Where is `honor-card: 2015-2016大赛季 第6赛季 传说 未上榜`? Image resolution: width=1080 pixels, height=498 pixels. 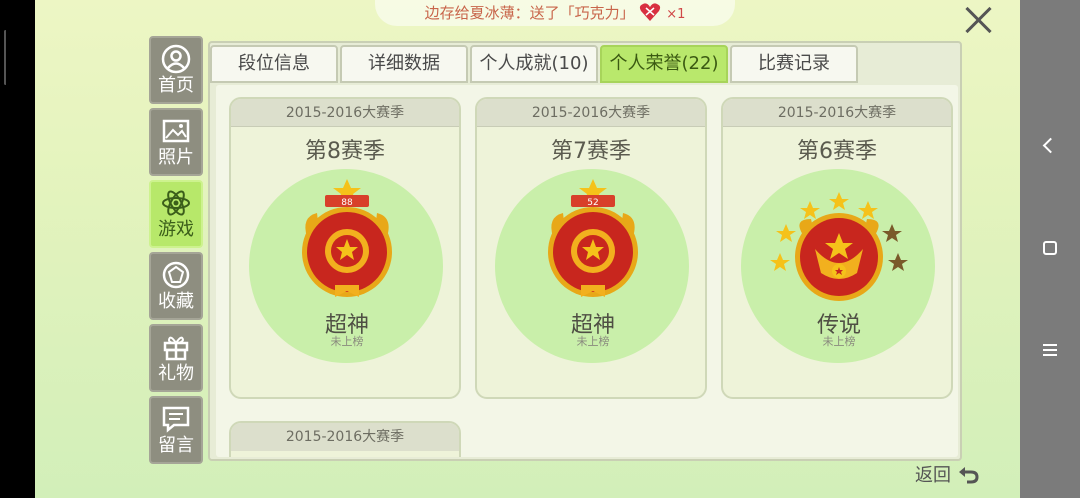
honor-card: 2015-2016大赛季 第6赛季 传说 未上榜 is located at coordinates (837, 248).